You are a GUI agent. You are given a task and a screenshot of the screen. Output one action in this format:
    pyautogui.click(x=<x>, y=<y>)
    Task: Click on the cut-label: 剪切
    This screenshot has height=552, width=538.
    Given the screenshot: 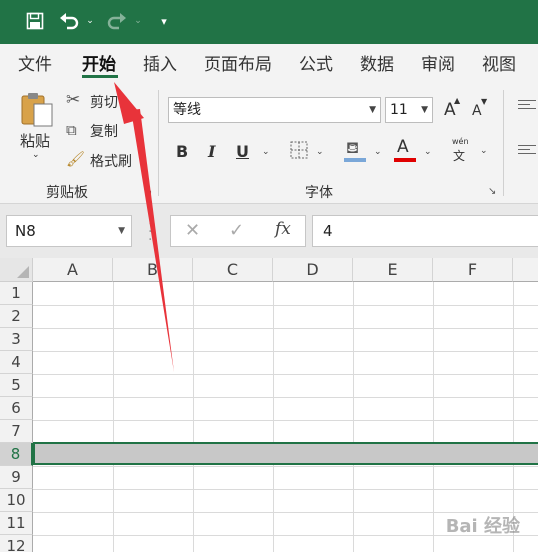 What is the action you would take?
    pyautogui.click(x=104, y=103)
    